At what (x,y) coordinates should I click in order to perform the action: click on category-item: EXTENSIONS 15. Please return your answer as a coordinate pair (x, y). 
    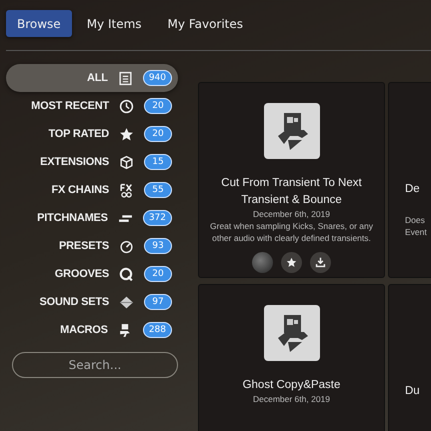
    Looking at the image, I should click on (92, 162).